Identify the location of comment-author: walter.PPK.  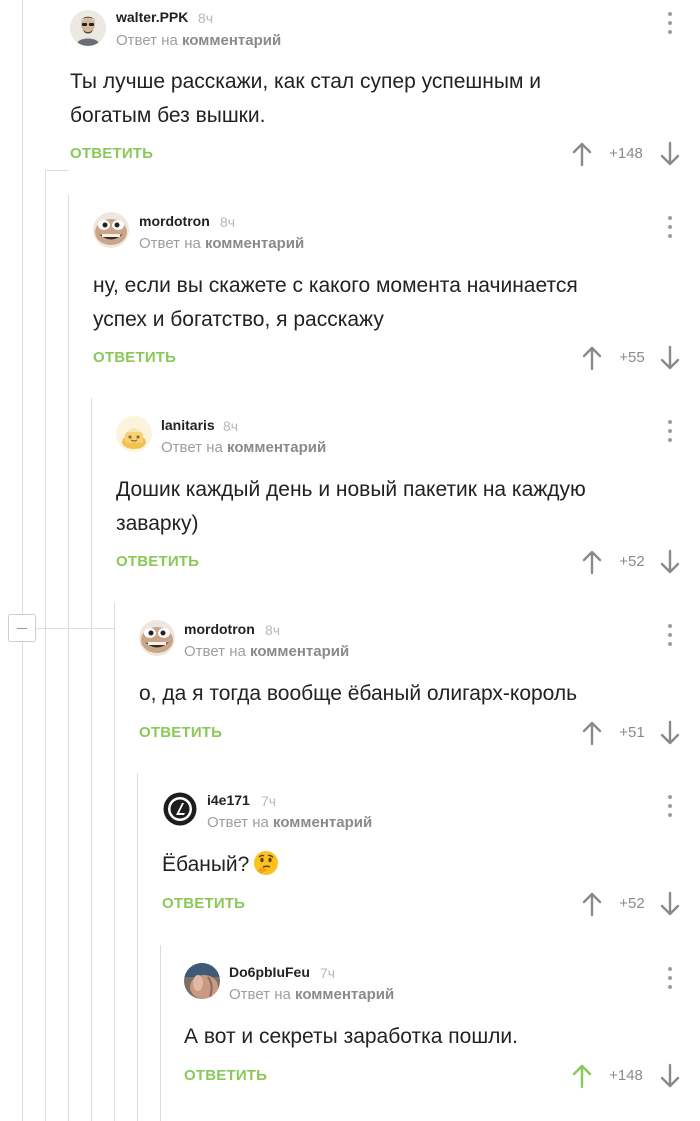
(152, 17).